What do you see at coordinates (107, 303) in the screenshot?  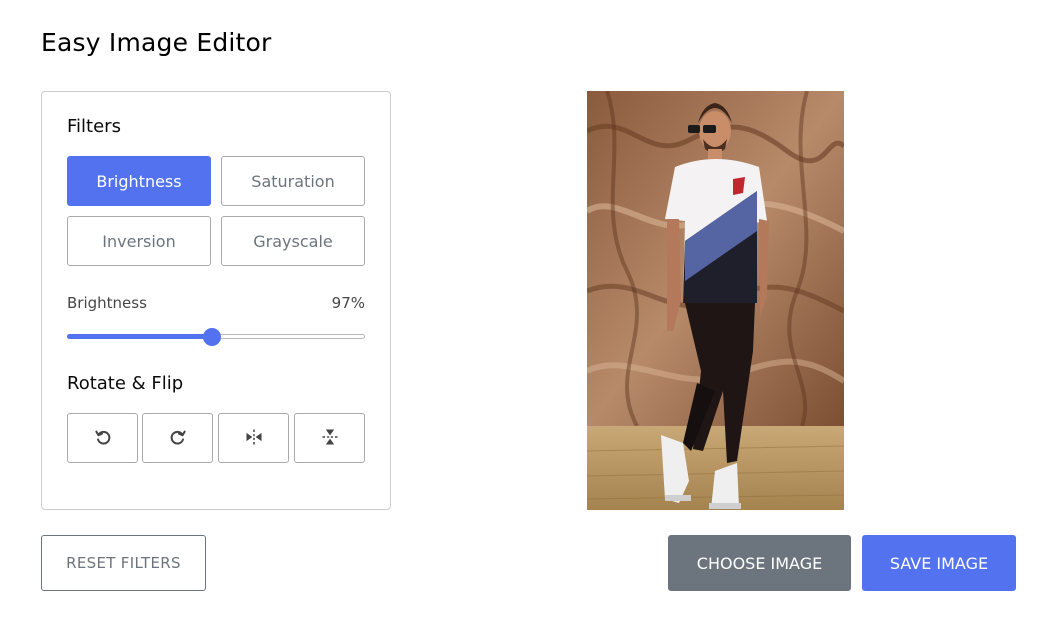 I see `slider-label: Brightness` at bounding box center [107, 303].